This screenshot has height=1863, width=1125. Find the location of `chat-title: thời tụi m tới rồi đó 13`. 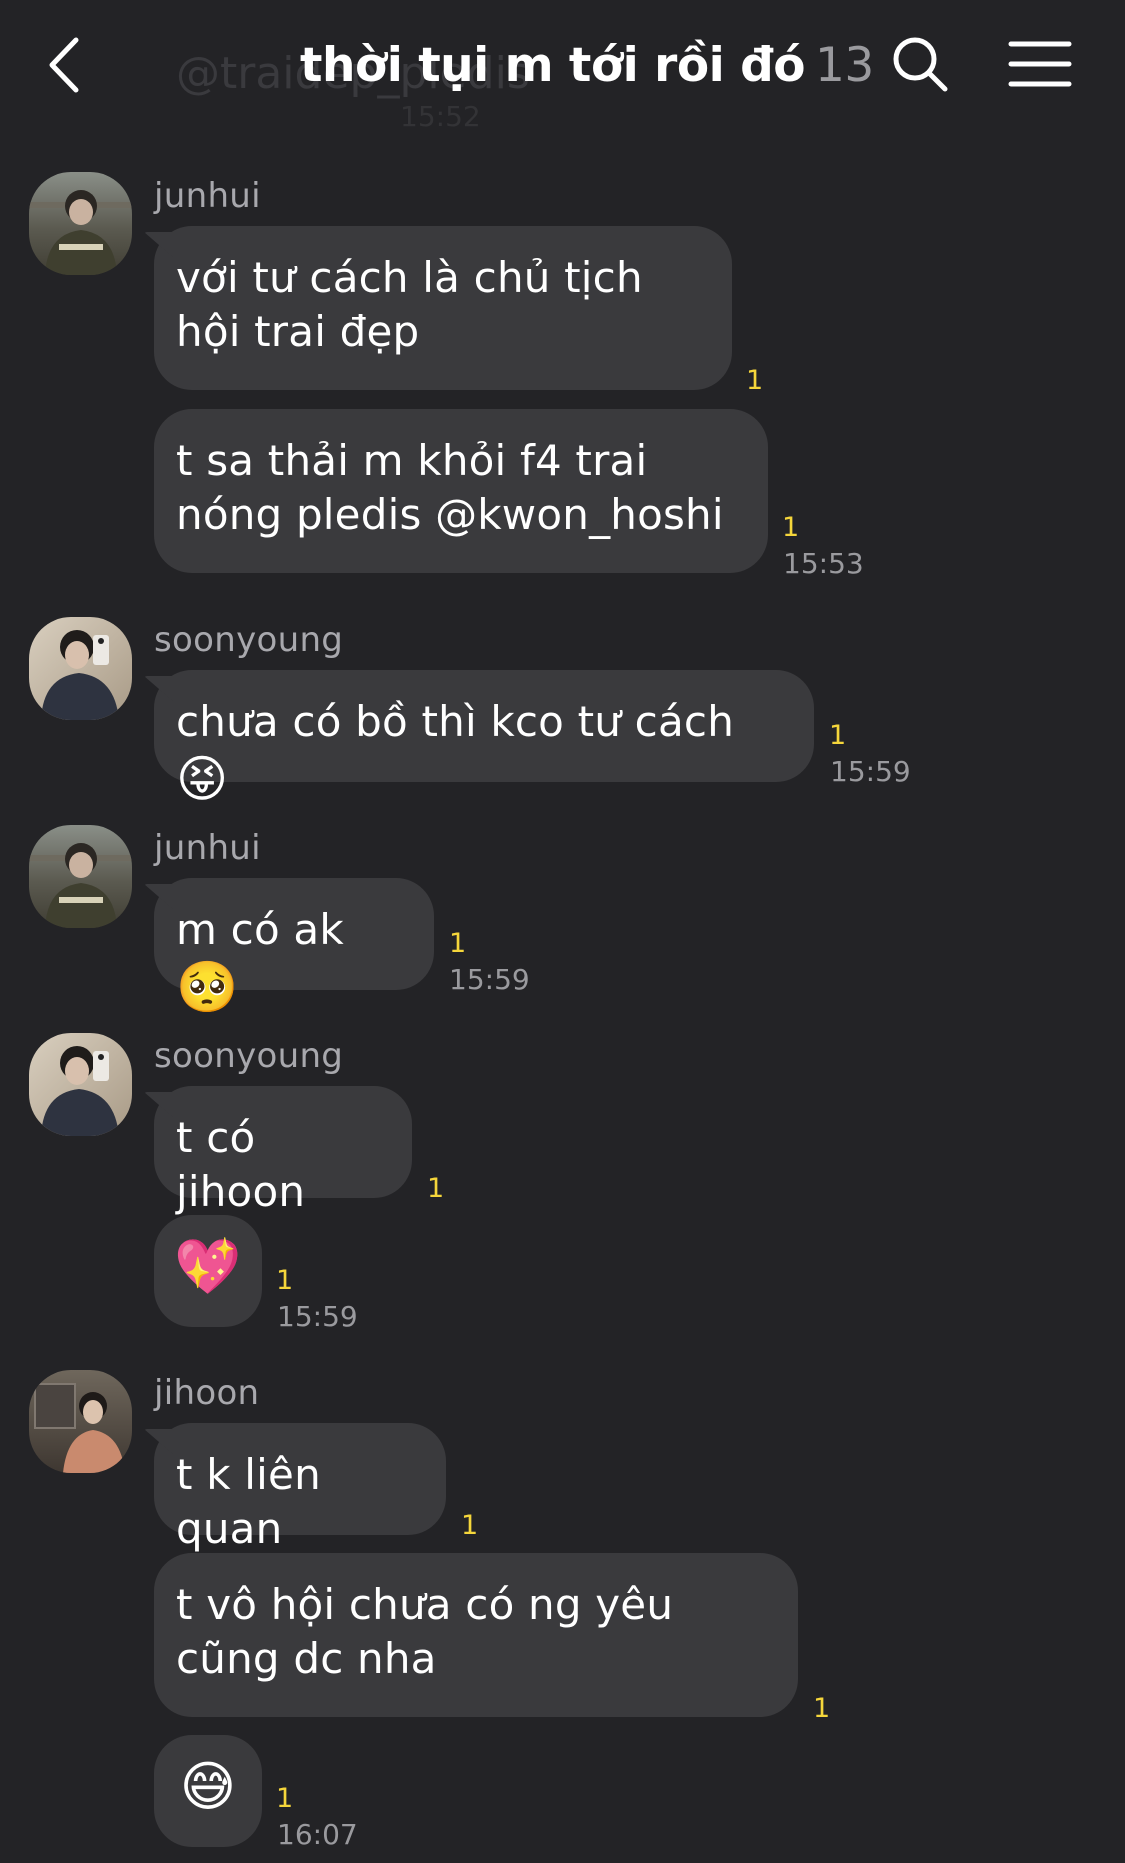

chat-title: thời tụi m tới rồi đó 13 is located at coordinates (587, 65).